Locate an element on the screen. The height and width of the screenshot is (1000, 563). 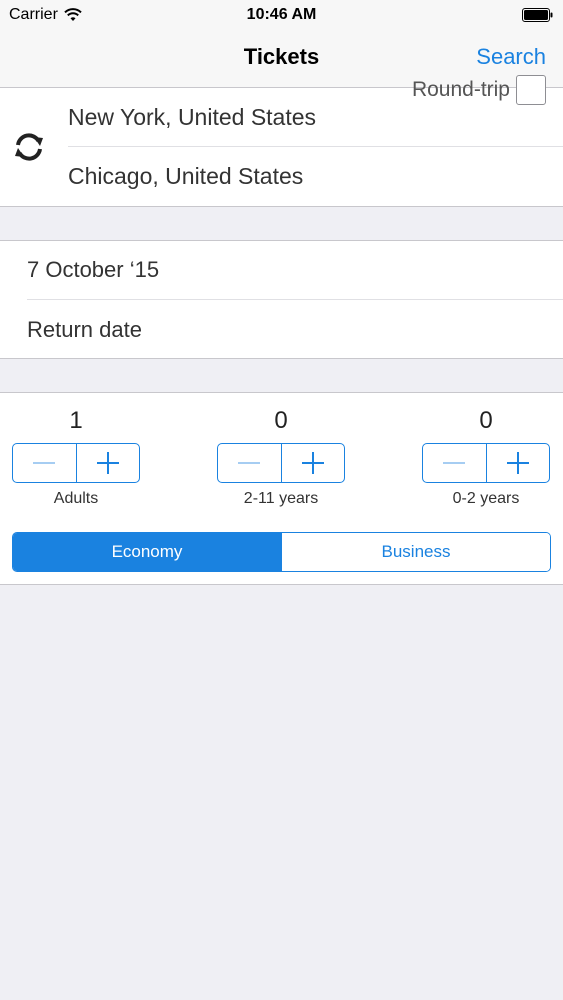
adults-counter: 1 Adults is located at coordinates (76, 453).